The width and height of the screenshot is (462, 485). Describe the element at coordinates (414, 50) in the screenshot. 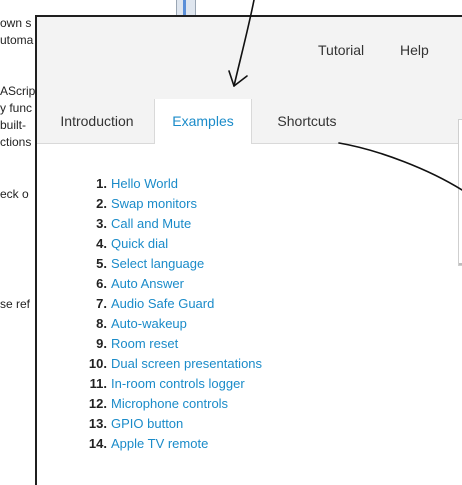

I see `help-link: Help` at that location.